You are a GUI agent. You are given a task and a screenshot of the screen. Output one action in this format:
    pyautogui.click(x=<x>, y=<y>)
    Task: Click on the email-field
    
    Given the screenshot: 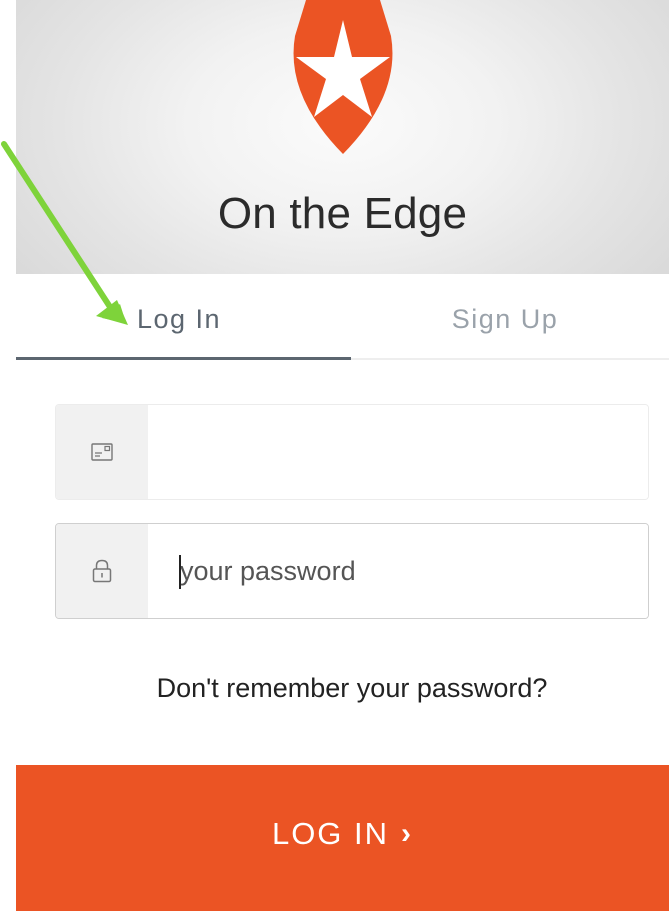 What is the action you would take?
    pyautogui.click(x=352, y=452)
    